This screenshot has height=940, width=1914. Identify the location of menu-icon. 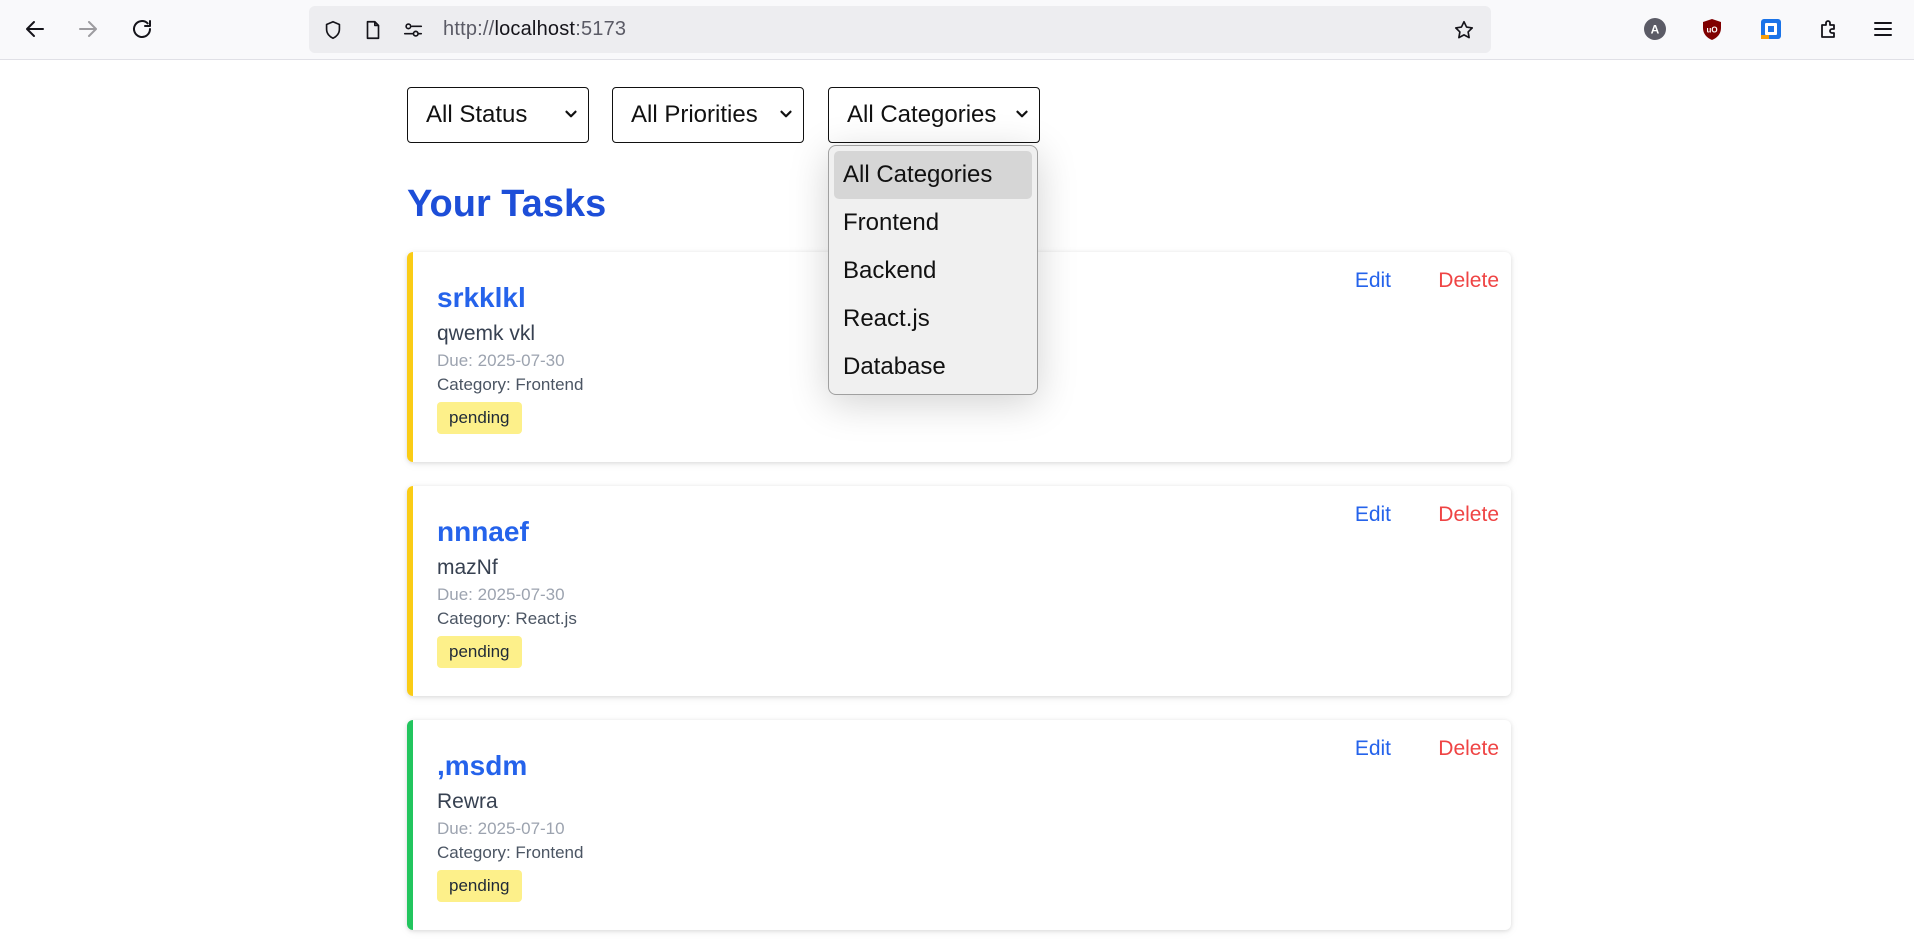
(1883, 29).